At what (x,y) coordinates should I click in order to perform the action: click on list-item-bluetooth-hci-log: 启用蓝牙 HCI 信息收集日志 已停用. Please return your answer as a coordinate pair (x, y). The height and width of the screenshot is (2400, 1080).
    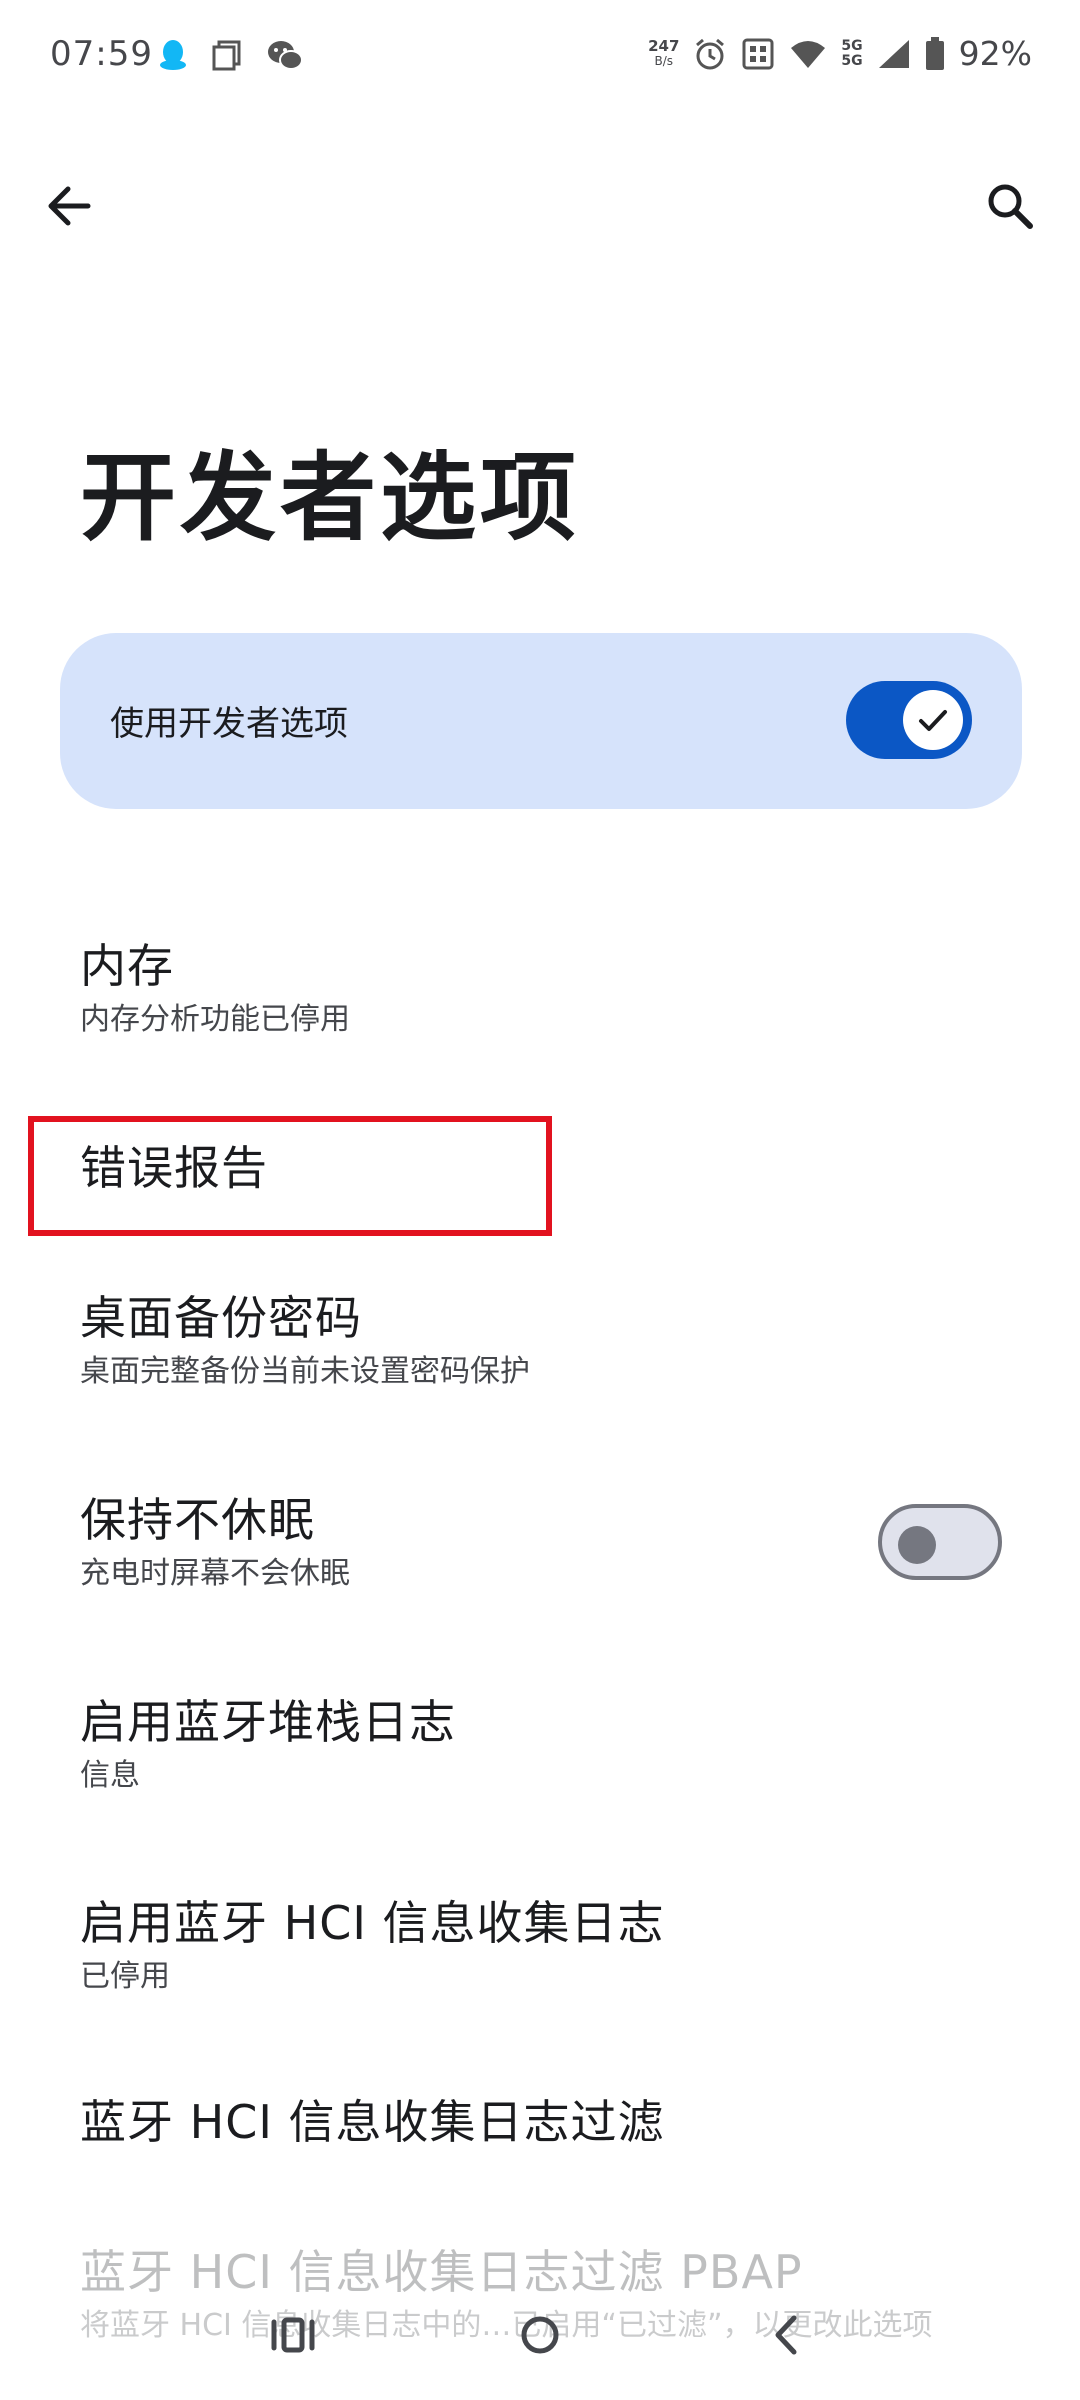
    Looking at the image, I should click on (540, 1946).